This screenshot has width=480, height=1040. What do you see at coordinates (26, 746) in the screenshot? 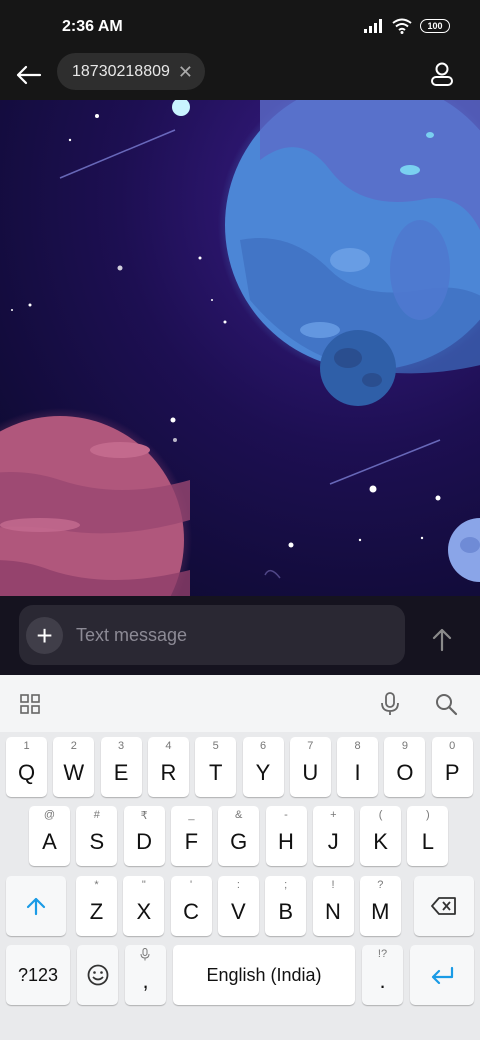
I see `key-hint: 1` at bounding box center [26, 746].